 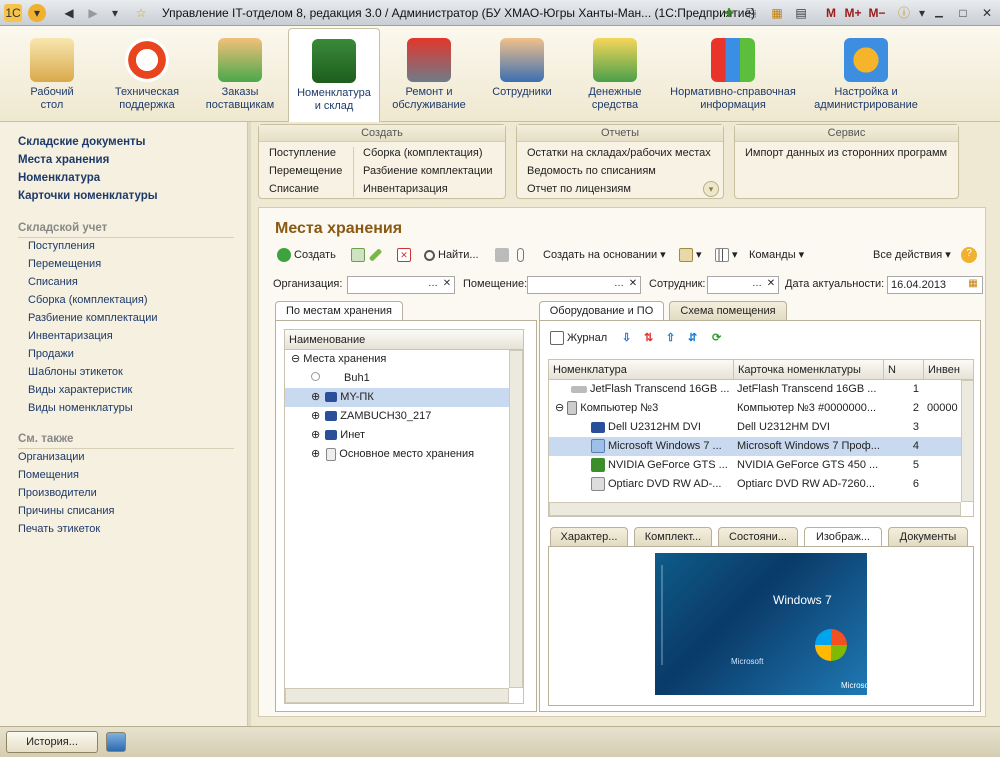 What do you see at coordinates (423, 153) in the screenshot?
I see `create-link: Сборка (комплектация)` at bounding box center [423, 153].